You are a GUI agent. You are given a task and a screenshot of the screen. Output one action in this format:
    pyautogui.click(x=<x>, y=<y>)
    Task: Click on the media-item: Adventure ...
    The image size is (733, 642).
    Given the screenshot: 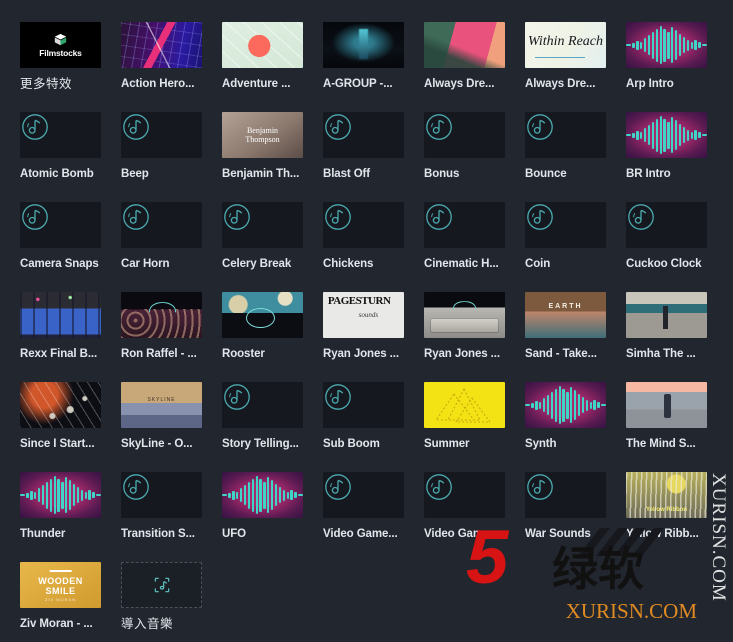 What is the action you would take?
    pyautogui.click(x=262, y=67)
    